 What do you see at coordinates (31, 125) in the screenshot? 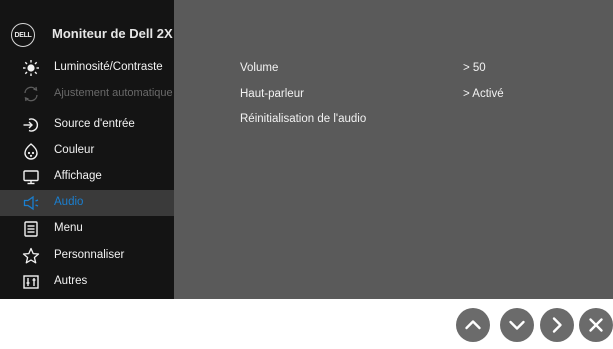
I see `input-source-icon` at bounding box center [31, 125].